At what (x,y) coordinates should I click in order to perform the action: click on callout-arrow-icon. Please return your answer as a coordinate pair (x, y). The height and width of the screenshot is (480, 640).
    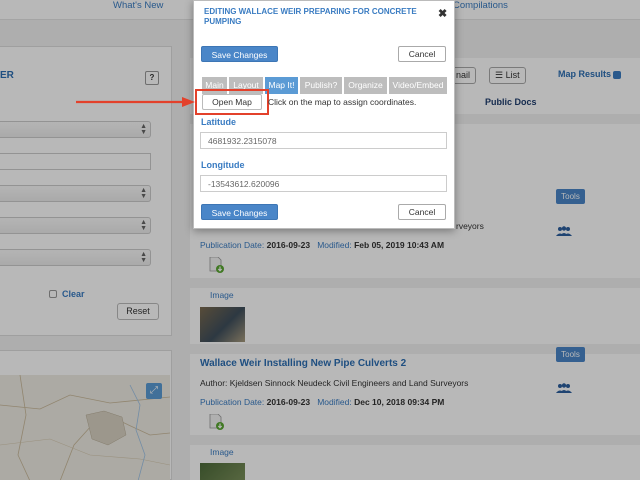
    Looking at the image, I should click on (135, 102).